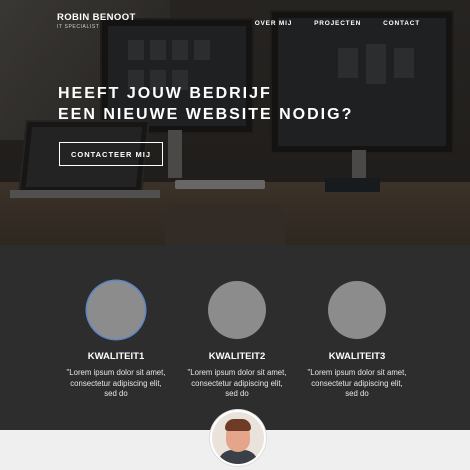  I want to click on headline-line-1: HEEFT JOUW BEDRIJF, so click(165, 93).